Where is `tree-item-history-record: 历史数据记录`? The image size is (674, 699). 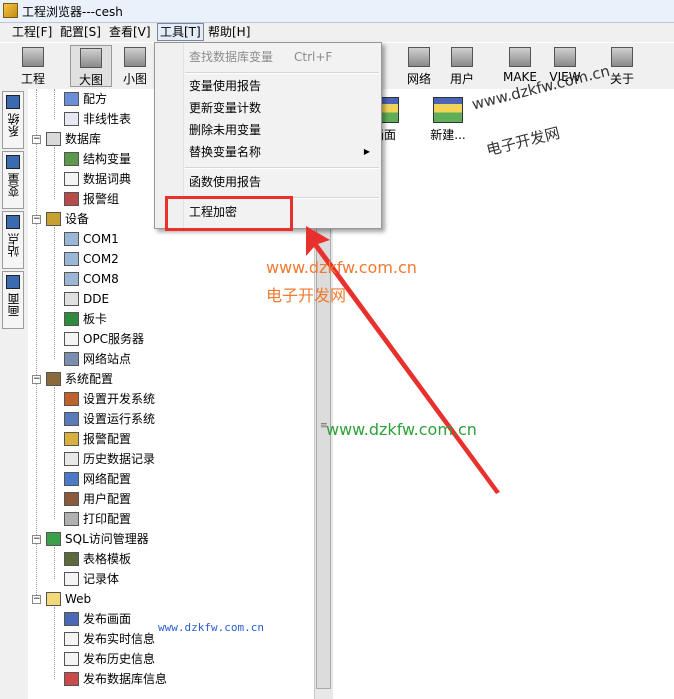
tree-item-history-record: 历史数据记录 is located at coordinates (109, 459).